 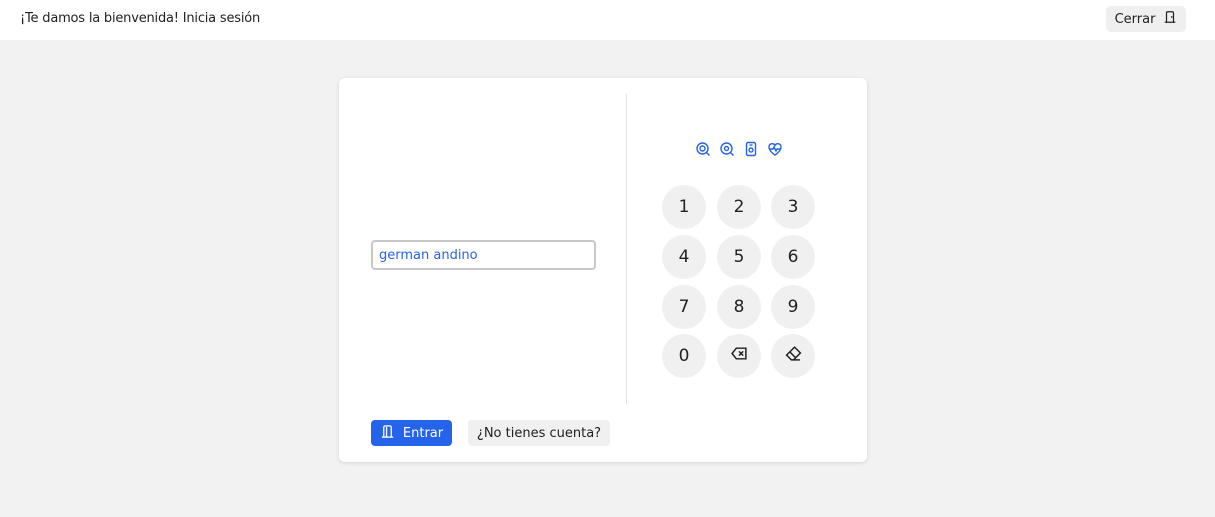 What do you see at coordinates (1135, 19) in the screenshot?
I see `close-label: Cerrar` at bounding box center [1135, 19].